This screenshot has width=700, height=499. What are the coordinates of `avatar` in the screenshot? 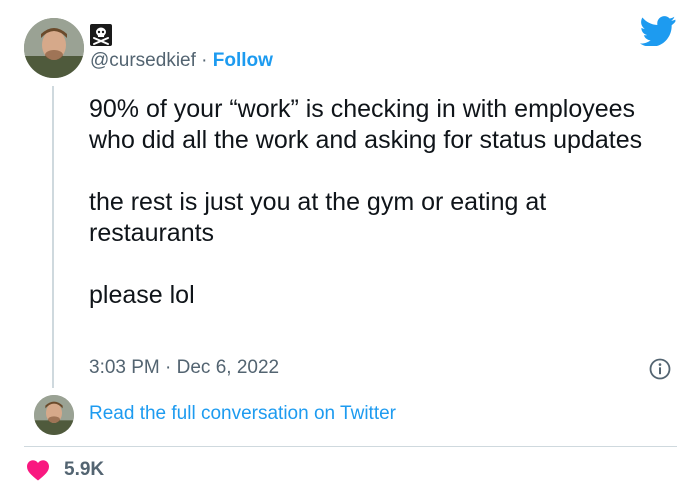 It's located at (54, 48).